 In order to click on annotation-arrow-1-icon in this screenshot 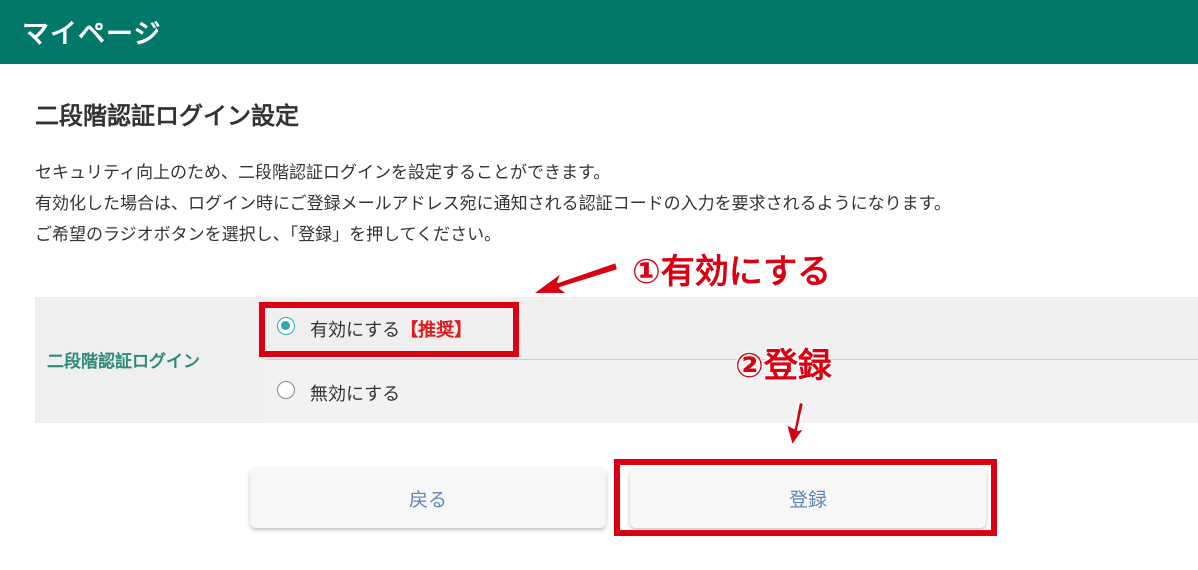, I will do `click(575, 278)`.